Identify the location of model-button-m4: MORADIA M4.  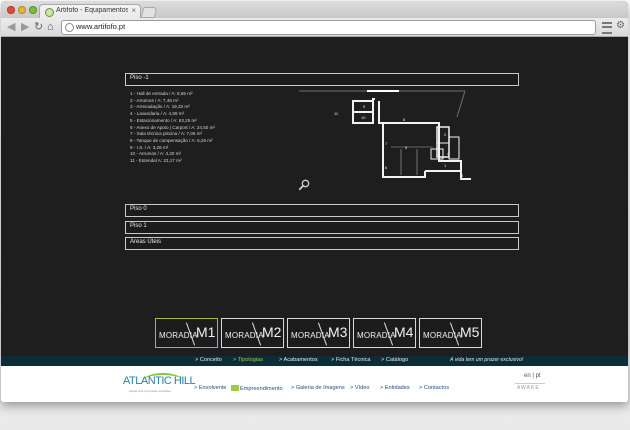
(384, 333).